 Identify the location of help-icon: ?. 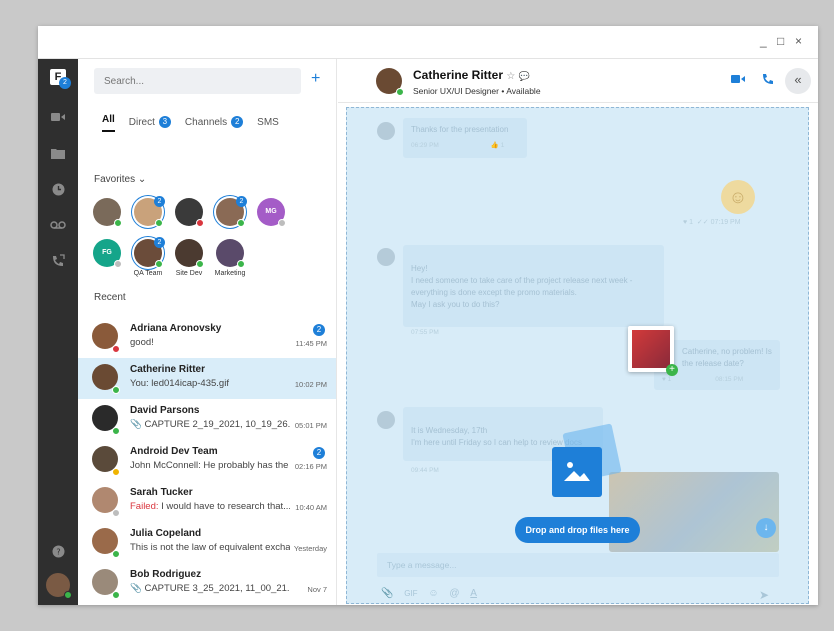
(58, 551).